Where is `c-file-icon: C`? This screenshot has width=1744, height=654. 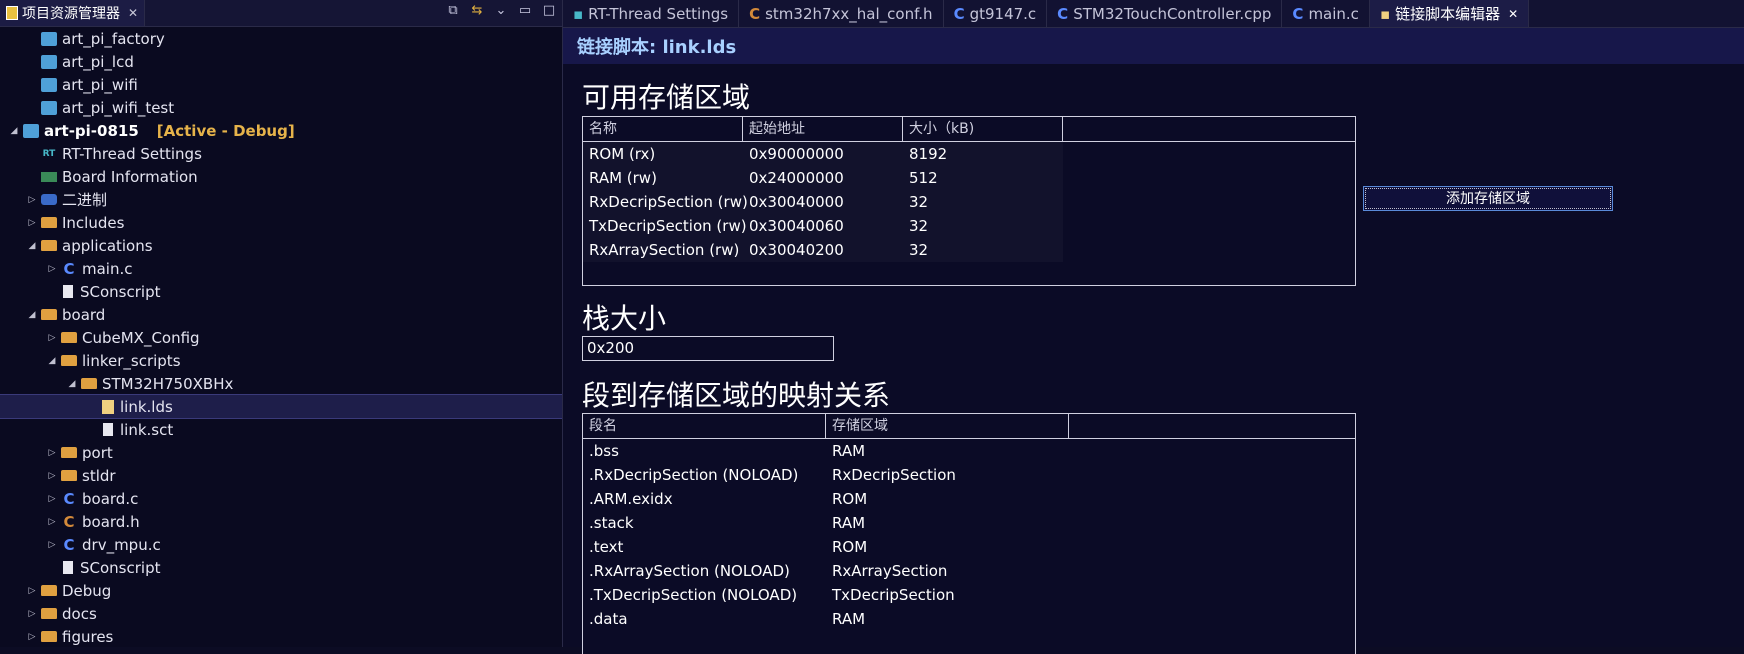
c-file-icon: C is located at coordinates (69, 268).